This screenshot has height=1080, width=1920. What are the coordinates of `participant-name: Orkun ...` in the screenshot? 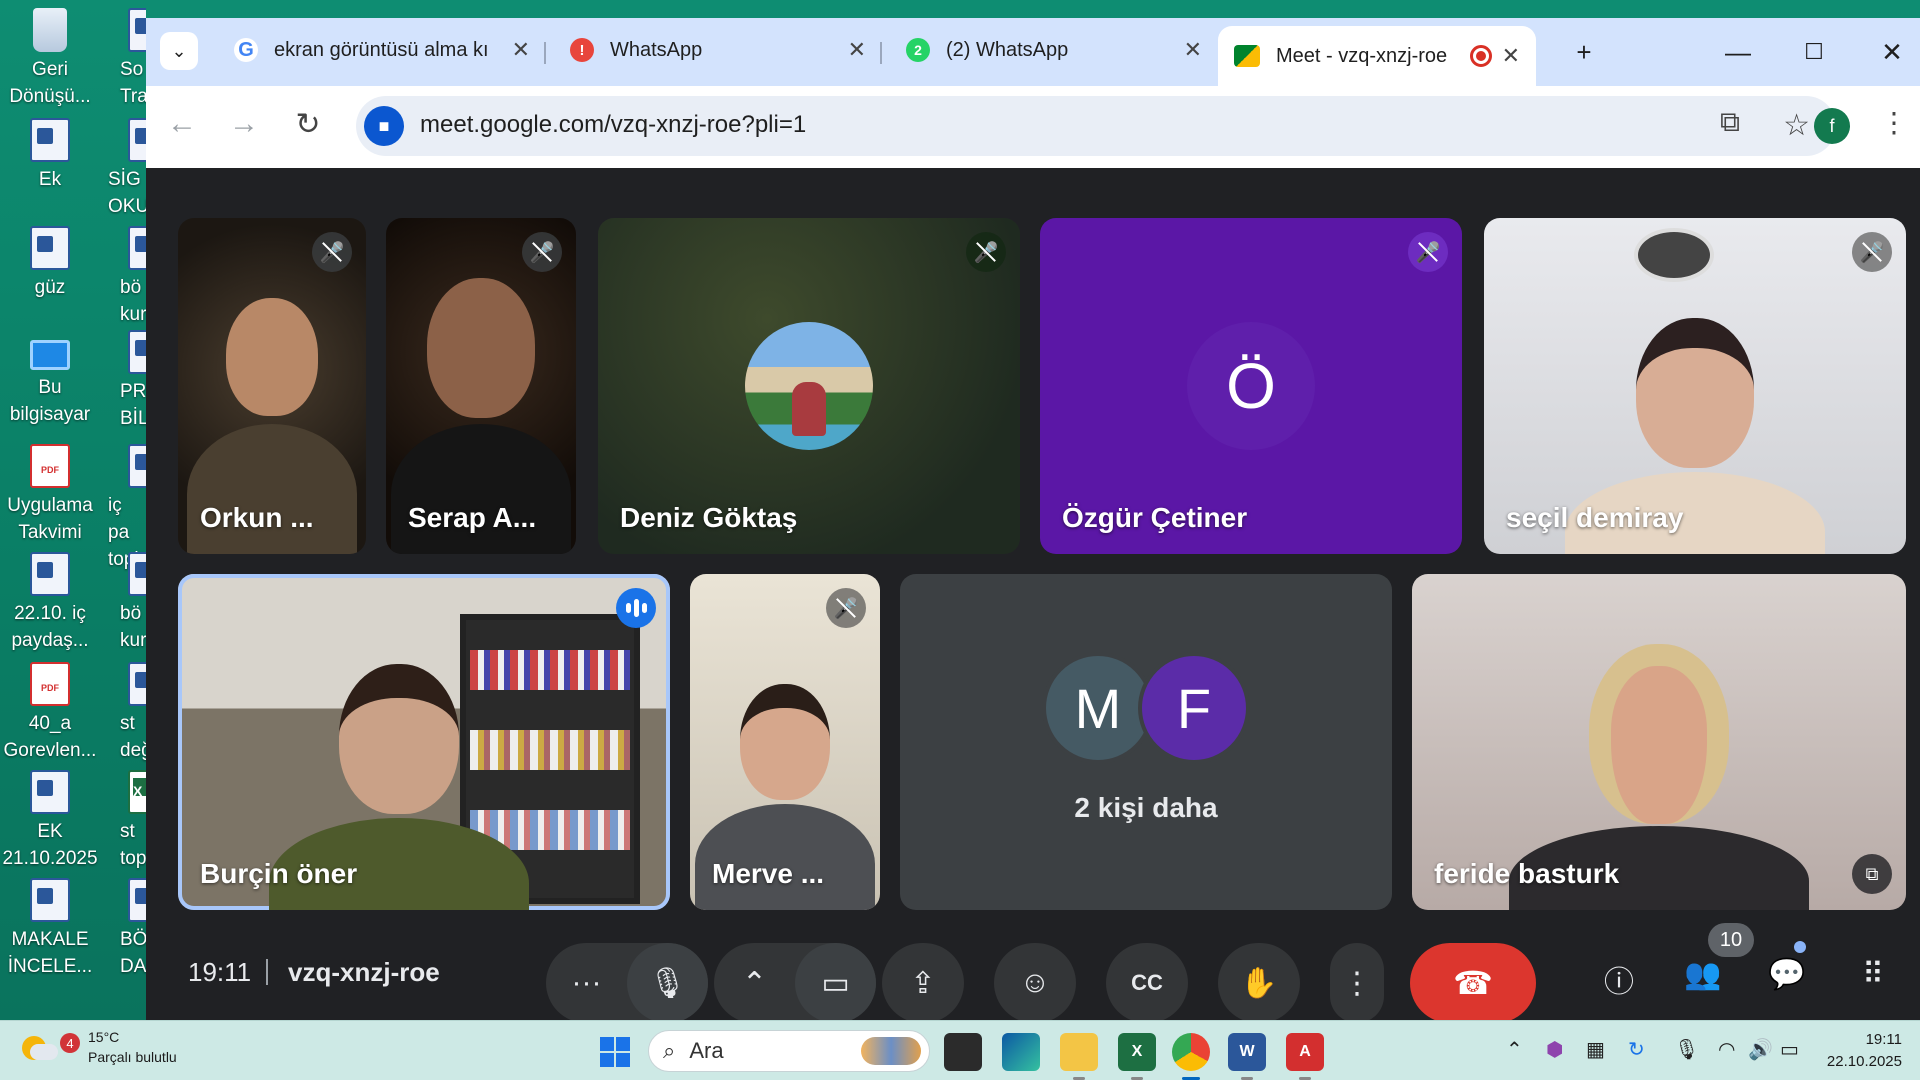 It's located at (257, 517).